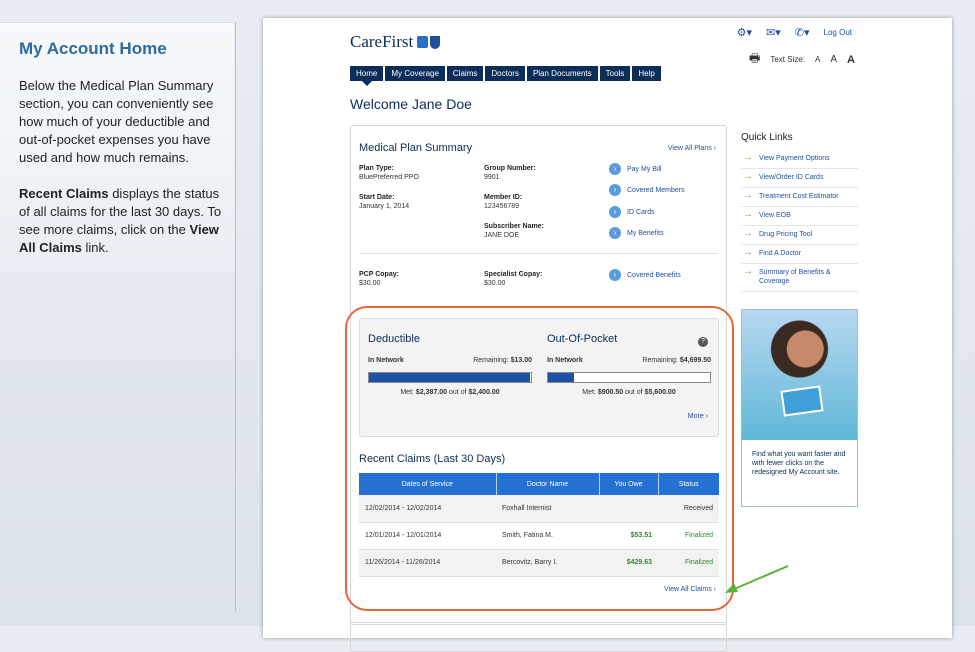 Image resolution: width=975 pixels, height=652 pixels. What do you see at coordinates (788, 59) in the screenshot?
I see `text-size-label: Text Size:` at bounding box center [788, 59].